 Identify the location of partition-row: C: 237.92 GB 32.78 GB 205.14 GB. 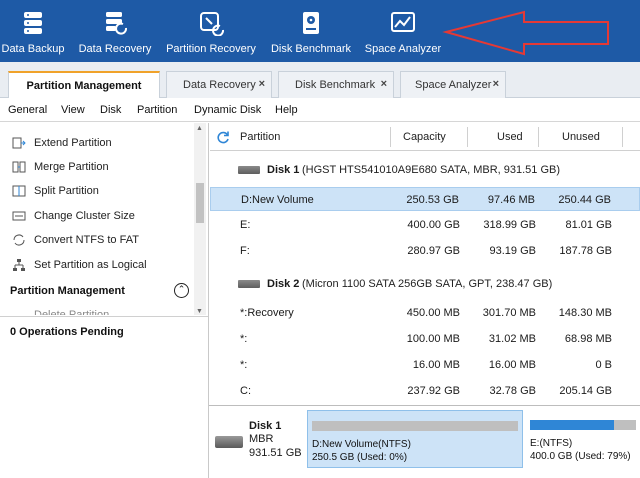
(425, 391).